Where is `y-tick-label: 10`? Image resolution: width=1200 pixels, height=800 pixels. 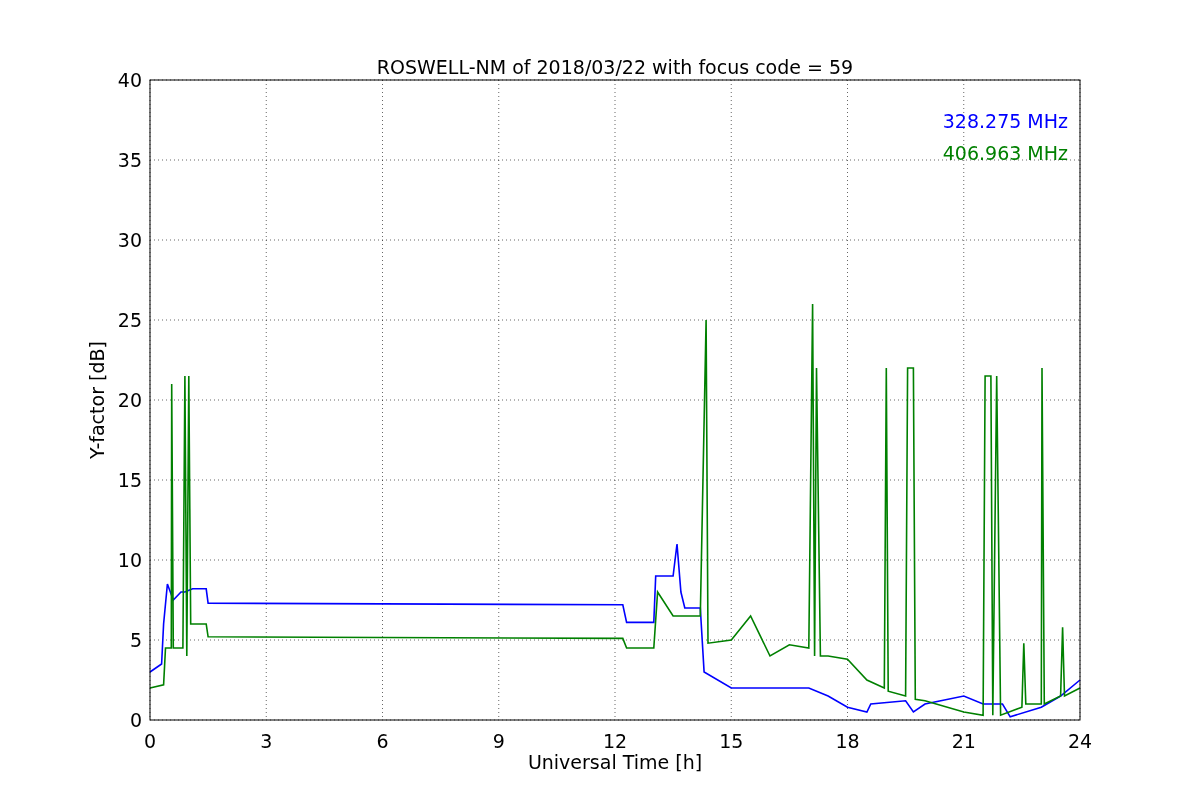 y-tick-label: 10 is located at coordinates (129, 560).